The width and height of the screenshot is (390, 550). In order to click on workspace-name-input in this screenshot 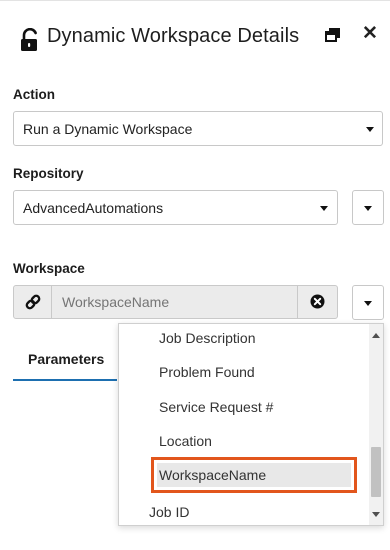, I will do `click(175, 302)`.